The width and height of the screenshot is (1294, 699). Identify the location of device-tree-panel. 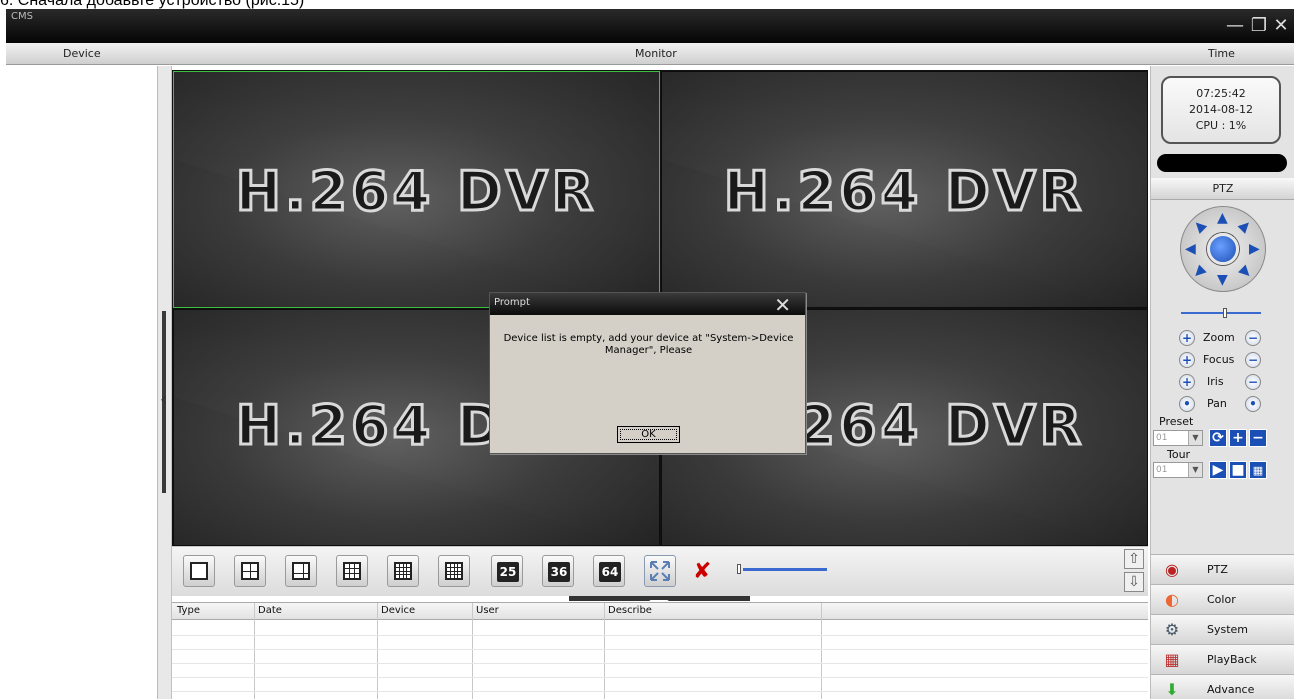
(82, 382).